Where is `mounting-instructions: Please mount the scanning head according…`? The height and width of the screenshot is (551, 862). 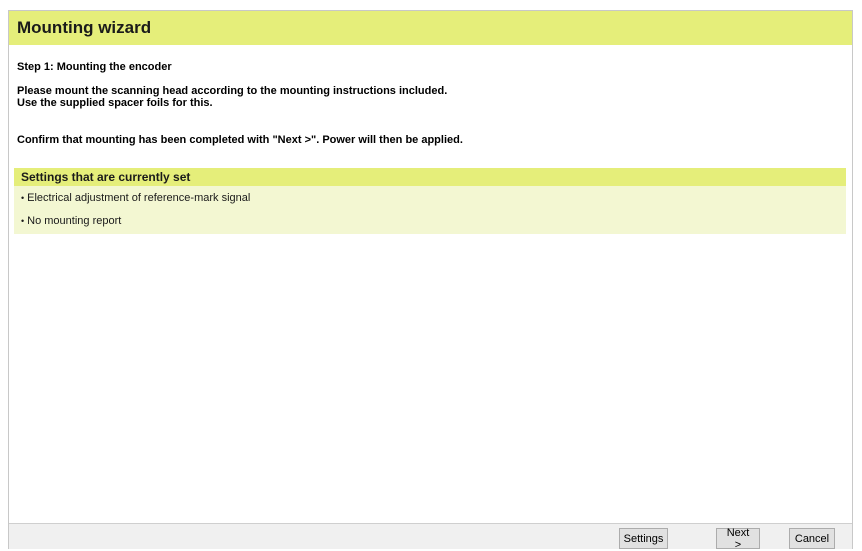
mounting-instructions: Please mount the scanning head according… is located at coordinates (430, 97).